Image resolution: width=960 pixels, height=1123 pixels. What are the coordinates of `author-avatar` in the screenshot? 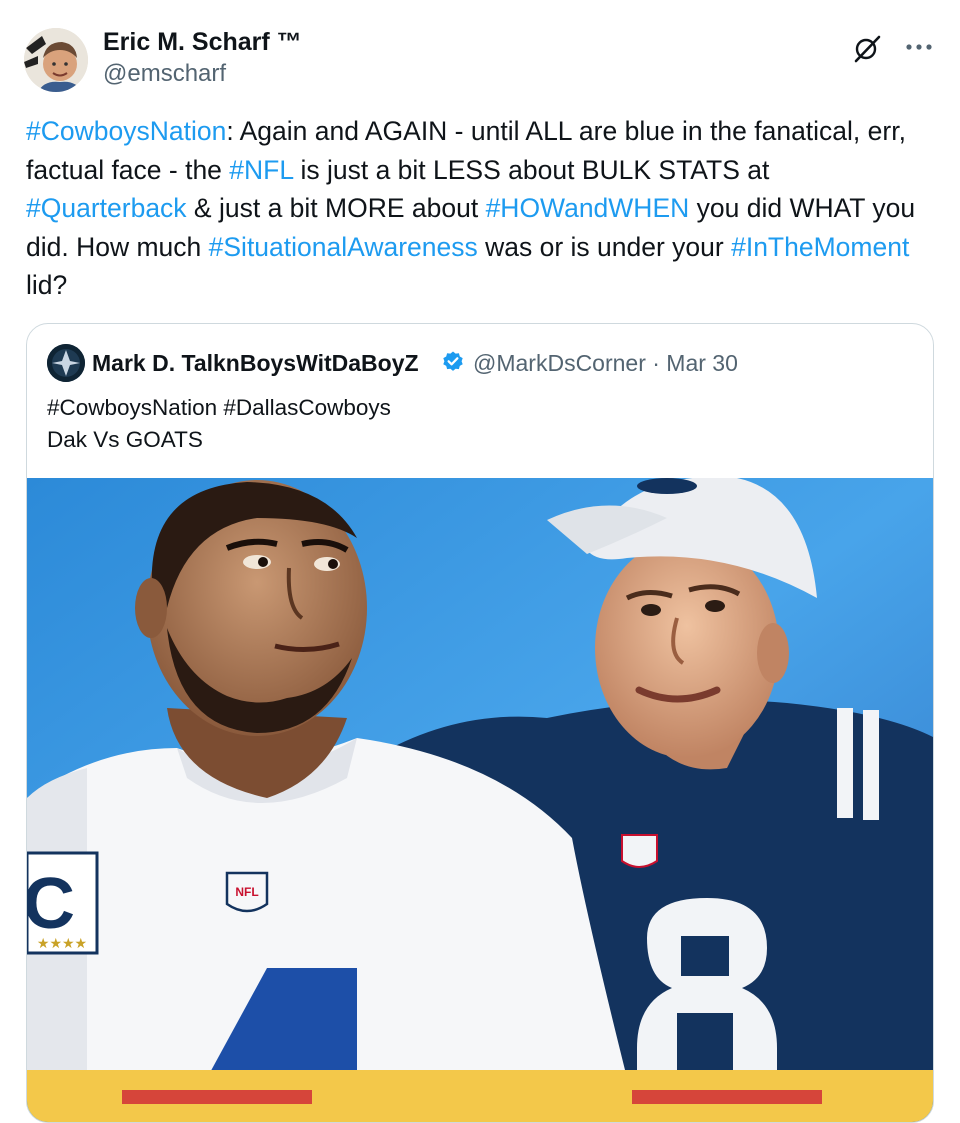 It's located at (56, 60).